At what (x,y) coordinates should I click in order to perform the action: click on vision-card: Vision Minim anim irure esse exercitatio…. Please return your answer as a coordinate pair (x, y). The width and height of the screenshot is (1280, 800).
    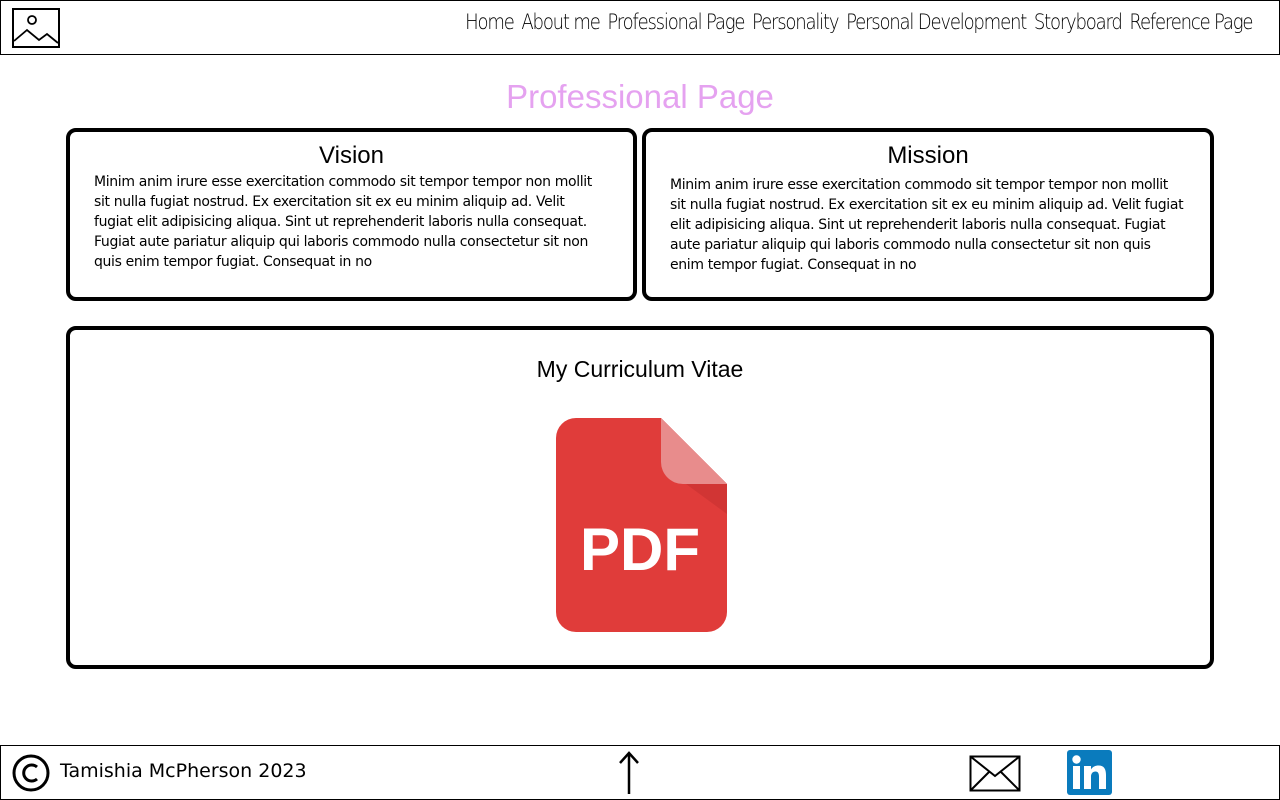
    Looking at the image, I should click on (351, 214).